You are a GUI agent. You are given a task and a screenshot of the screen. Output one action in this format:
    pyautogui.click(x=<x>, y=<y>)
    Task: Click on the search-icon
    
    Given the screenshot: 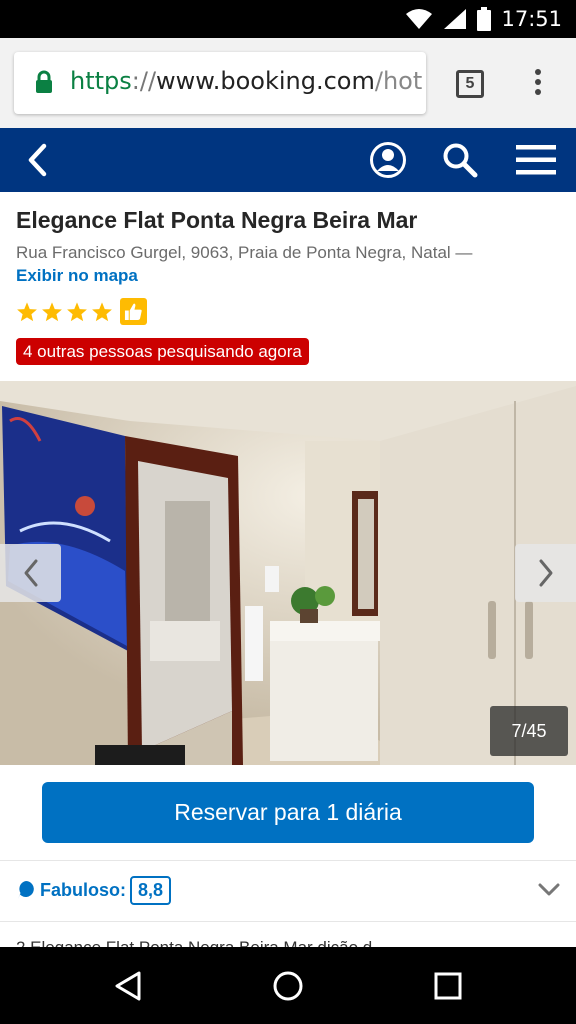 What is the action you would take?
    pyautogui.click(x=460, y=160)
    